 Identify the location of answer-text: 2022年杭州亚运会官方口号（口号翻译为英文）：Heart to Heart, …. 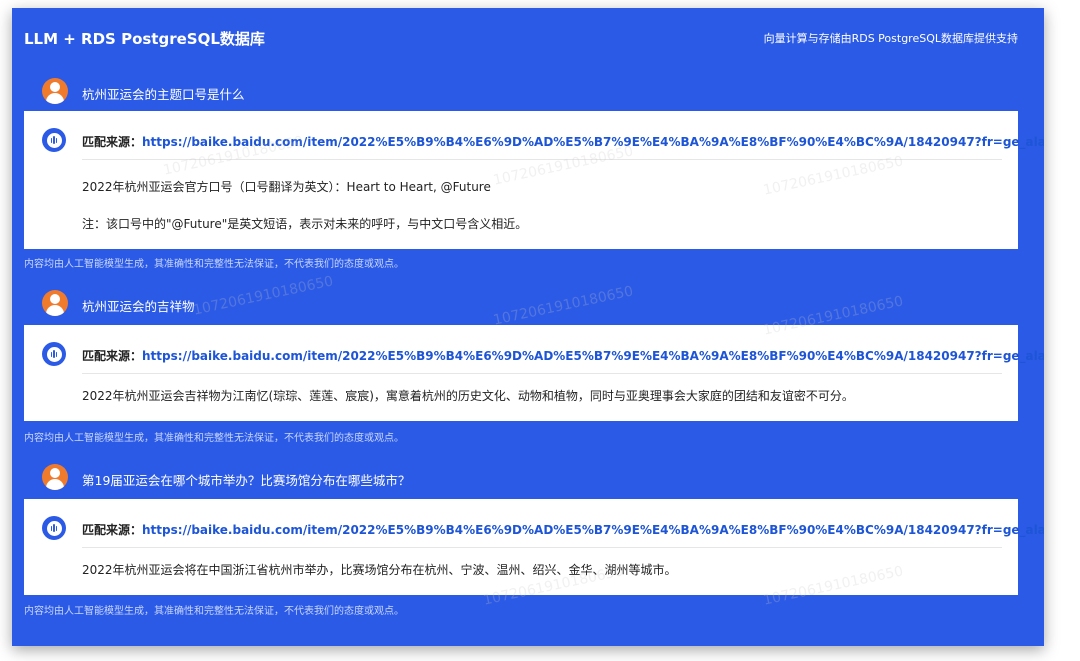
(286, 187).